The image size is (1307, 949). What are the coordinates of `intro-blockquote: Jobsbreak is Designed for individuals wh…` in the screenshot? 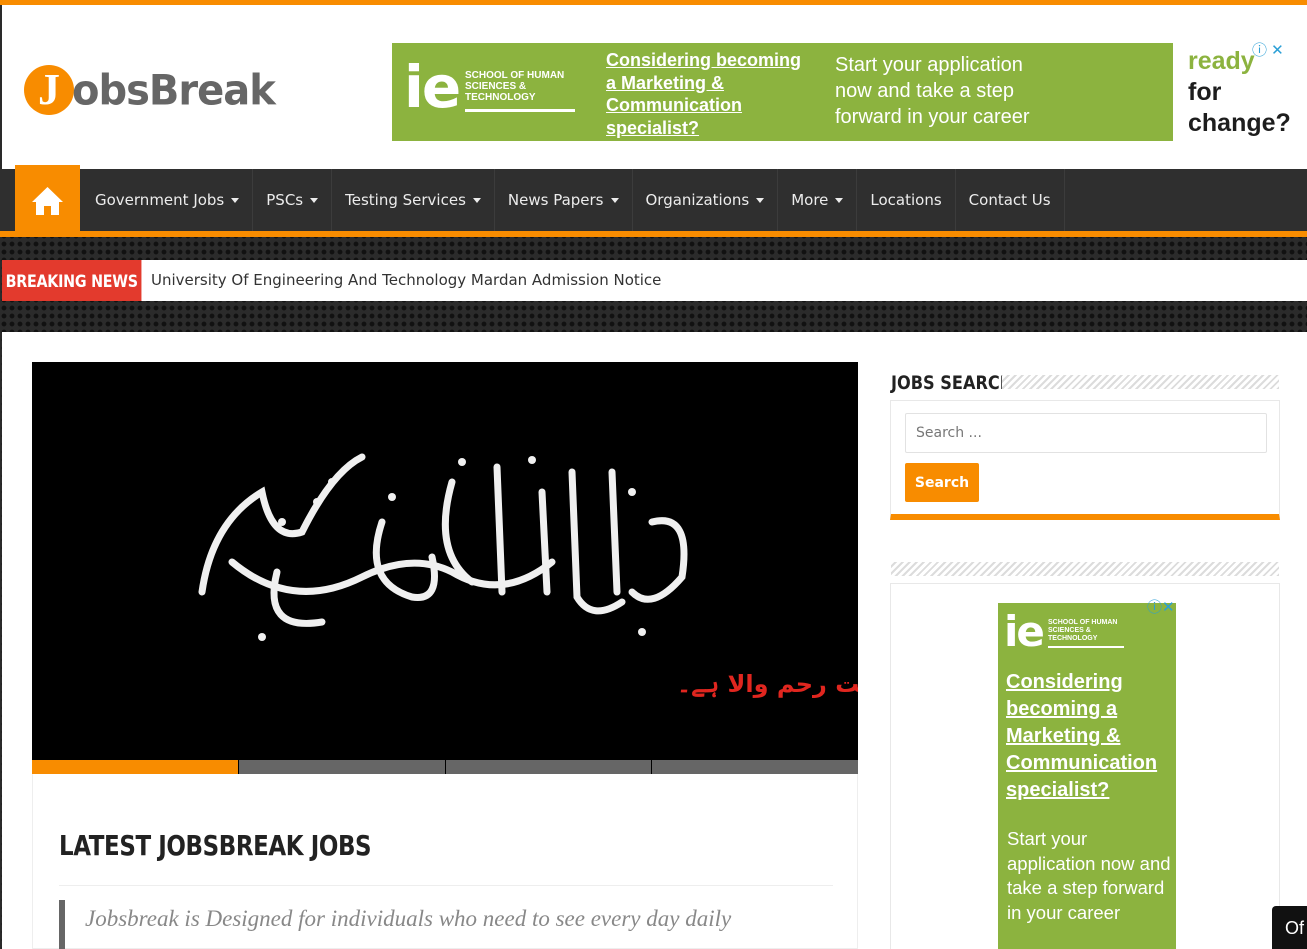 It's located at (446, 924).